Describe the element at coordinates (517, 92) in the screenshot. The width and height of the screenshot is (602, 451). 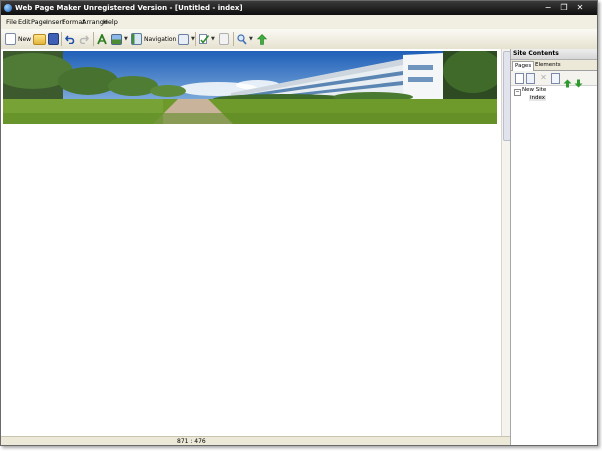
I see `collapse-toggle-icon: −` at that location.